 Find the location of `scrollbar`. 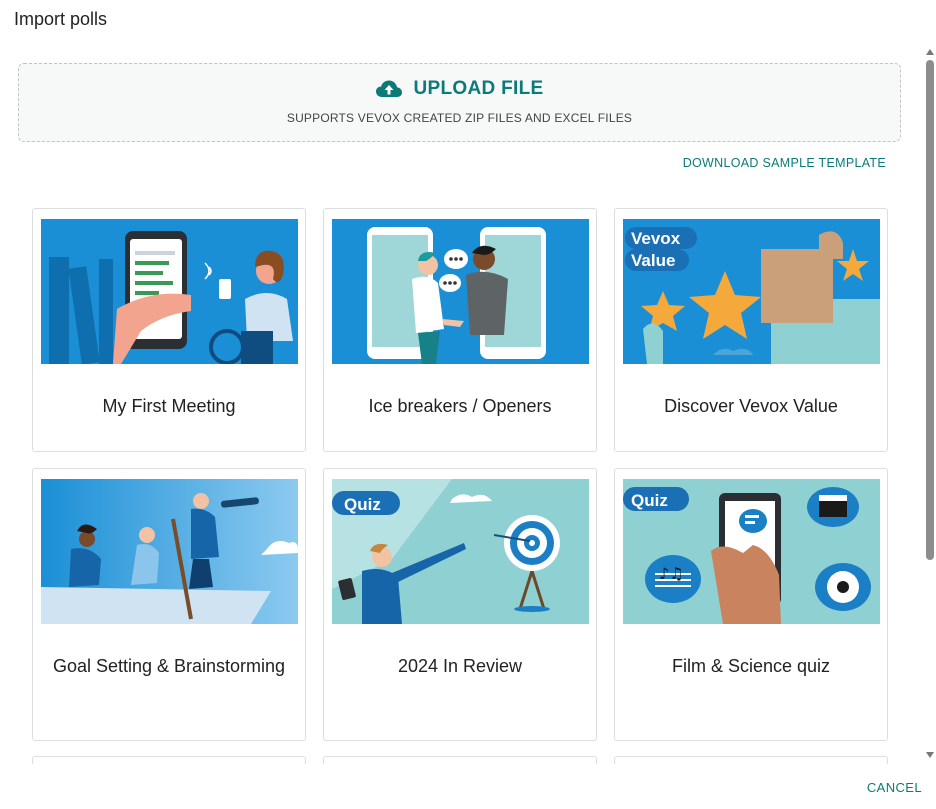

scrollbar is located at coordinates (930, 404).